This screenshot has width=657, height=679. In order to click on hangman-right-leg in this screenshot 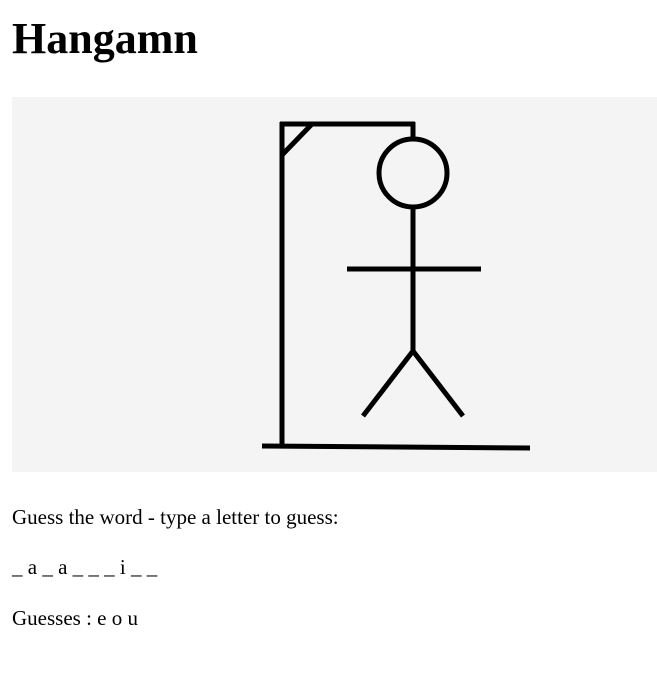, I will do `click(438, 383)`.